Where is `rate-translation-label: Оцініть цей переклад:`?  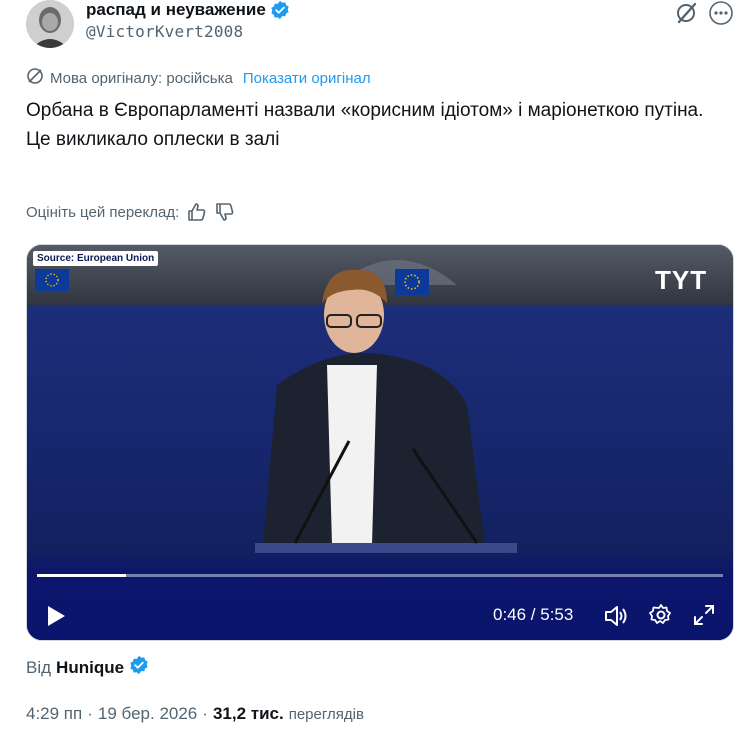 rate-translation-label: Оцініть цей переклад: is located at coordinates (103, 212).